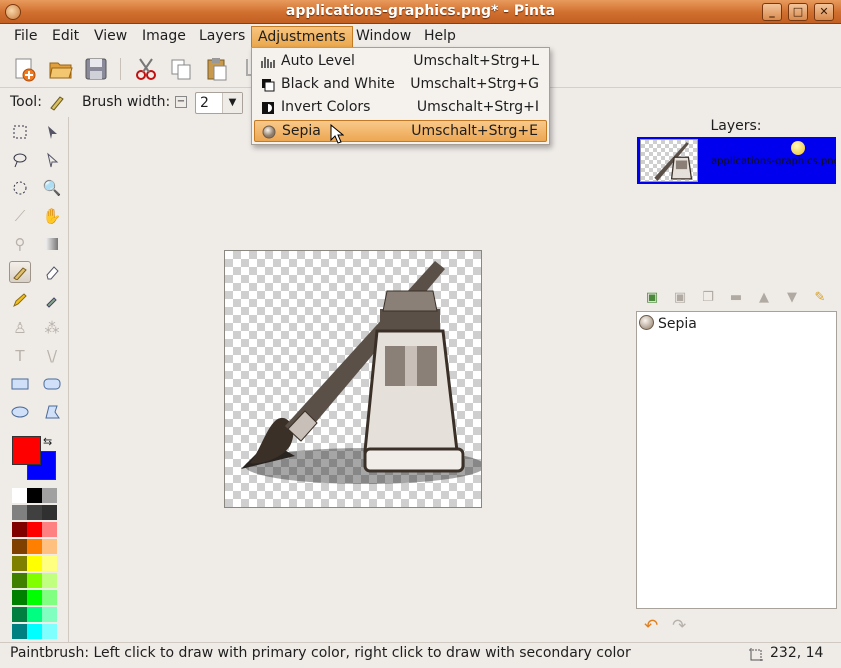  I want to click on menu-view: View, so click(110, 37).